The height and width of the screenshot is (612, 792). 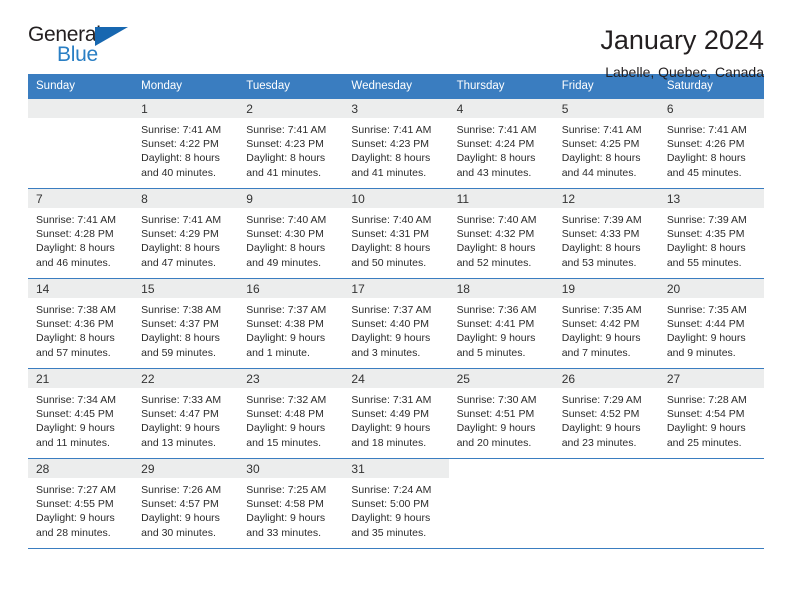 What do you see at coordinates (494, 262) in the screenshot?
I see `daylight-text-line2: and 52 minutes.` at bounding box center [494, 262].